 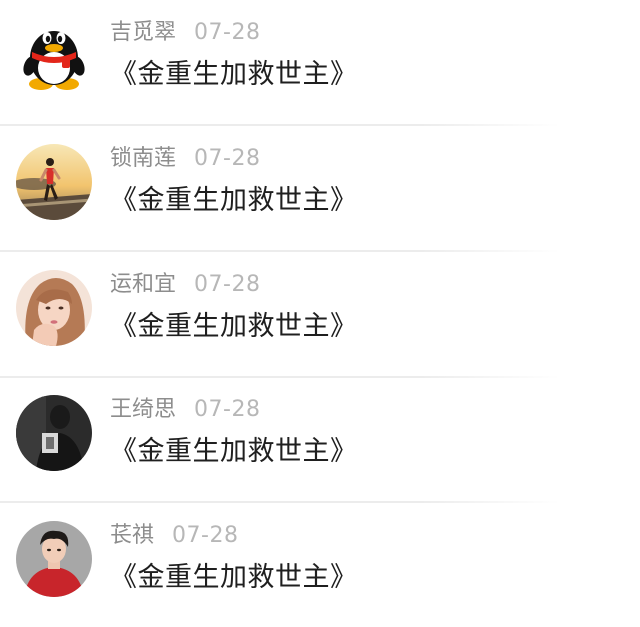 I want to click on commenter-name: 运和宜, so click(x=143, y=284).